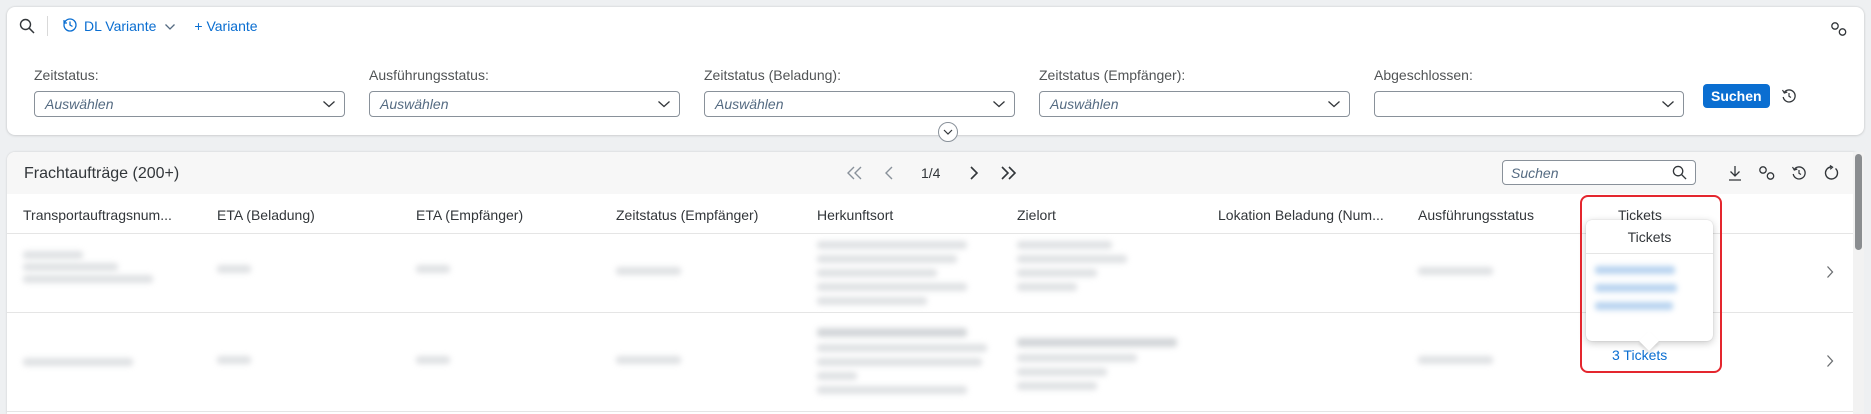 This screenshot has height=414, width=1871. What do you see at coordinates (1649, 237) in the screenshot?
I see `popover-title: Tickets` at bounding box center [1649, 237].